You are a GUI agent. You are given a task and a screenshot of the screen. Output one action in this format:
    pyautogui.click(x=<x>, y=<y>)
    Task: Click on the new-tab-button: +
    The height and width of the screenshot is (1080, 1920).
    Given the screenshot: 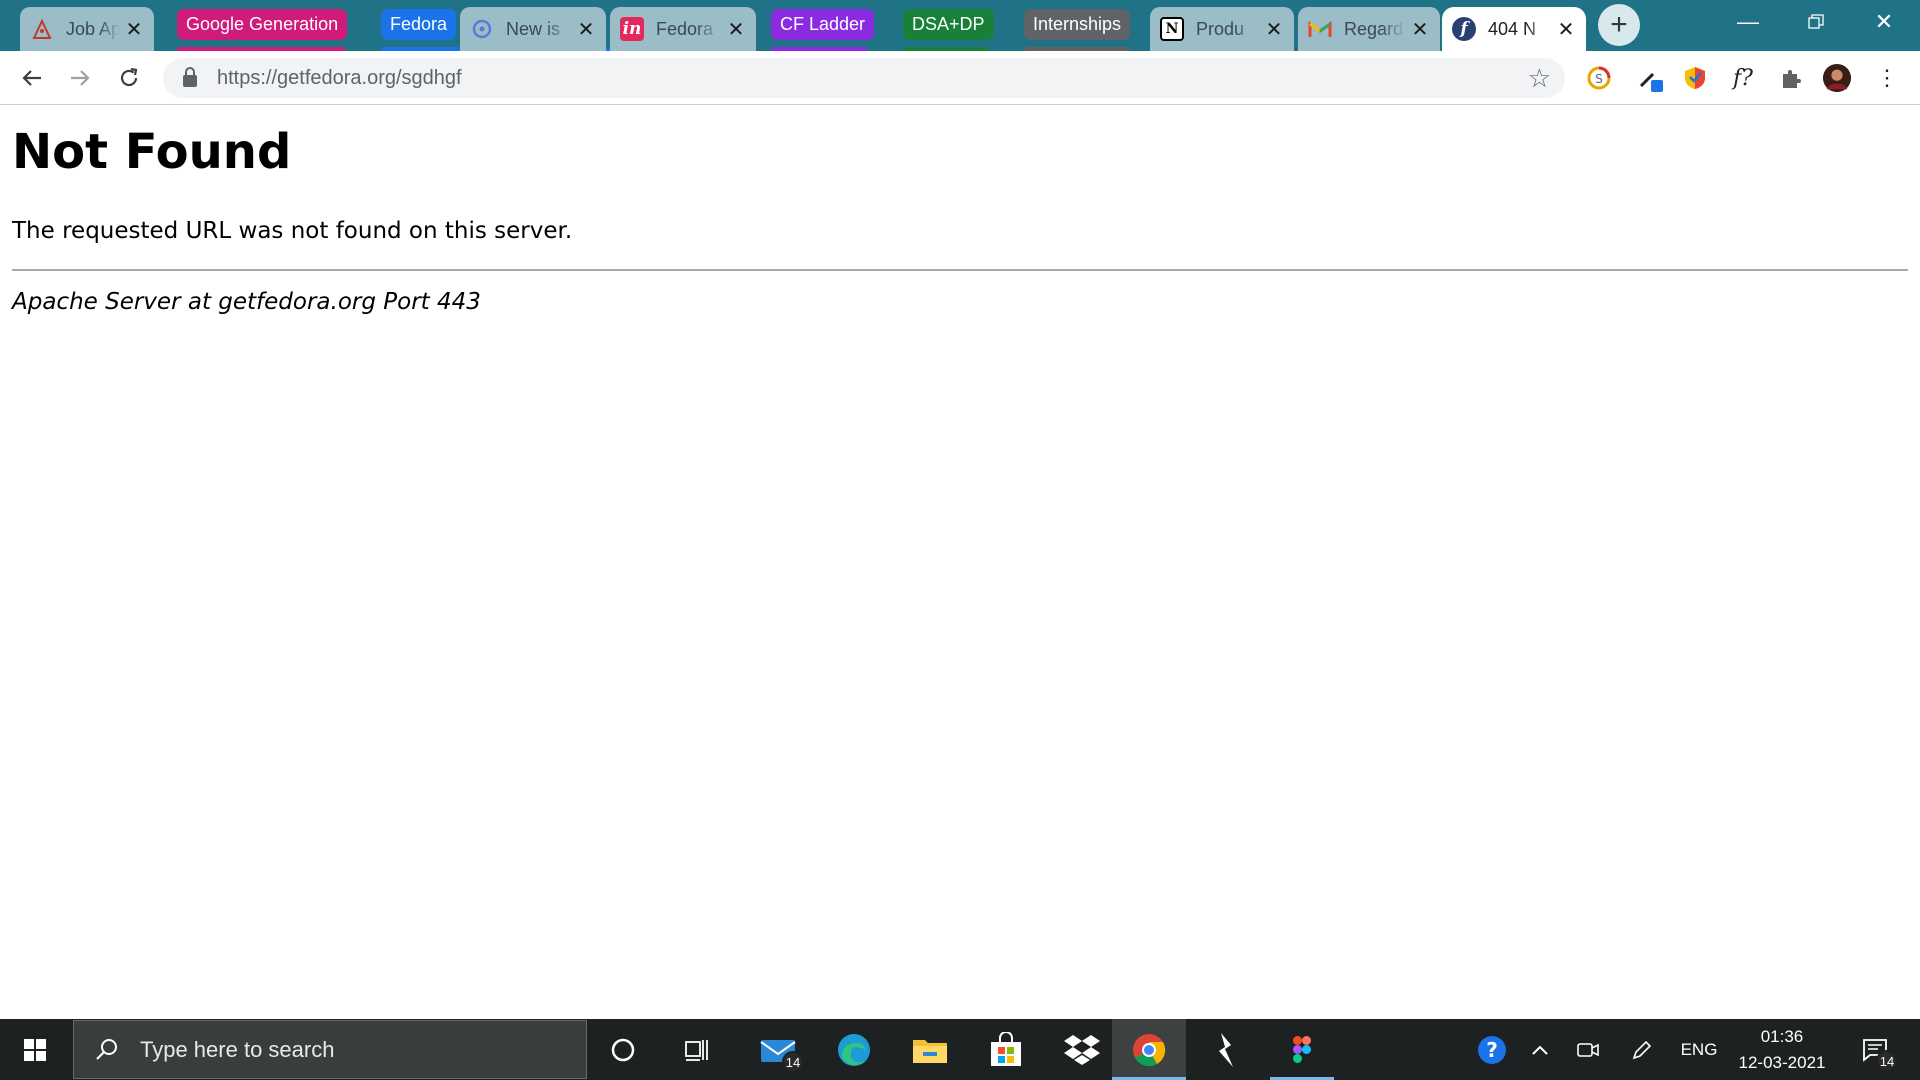 What is the action you would take?
    pyautogui.click(x=1619, y=25)
    